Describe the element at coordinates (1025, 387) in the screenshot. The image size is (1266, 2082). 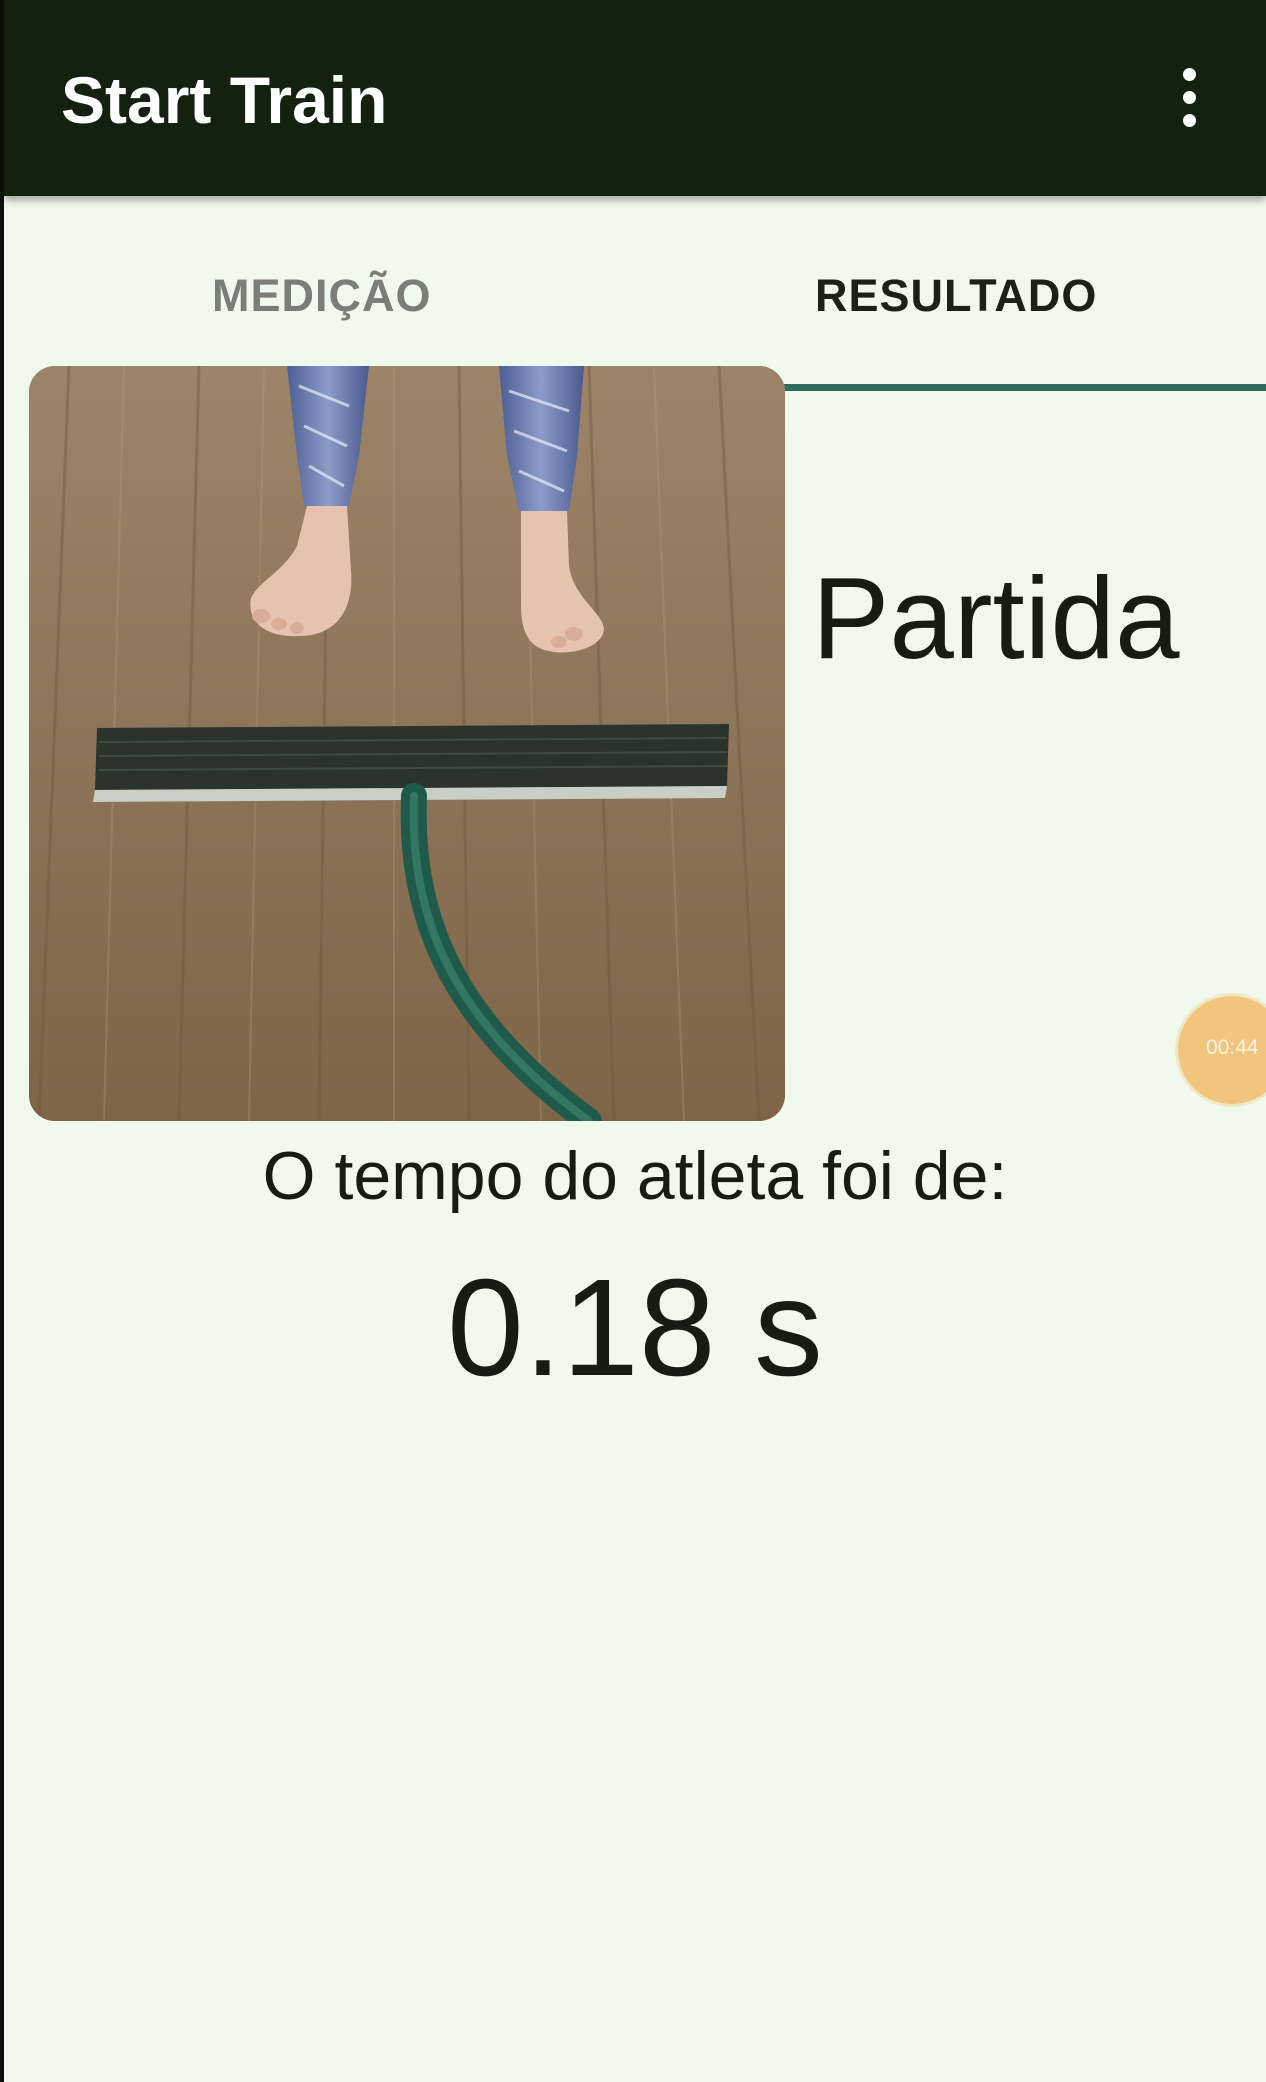
I see `tab-selected-indicator` at that location.